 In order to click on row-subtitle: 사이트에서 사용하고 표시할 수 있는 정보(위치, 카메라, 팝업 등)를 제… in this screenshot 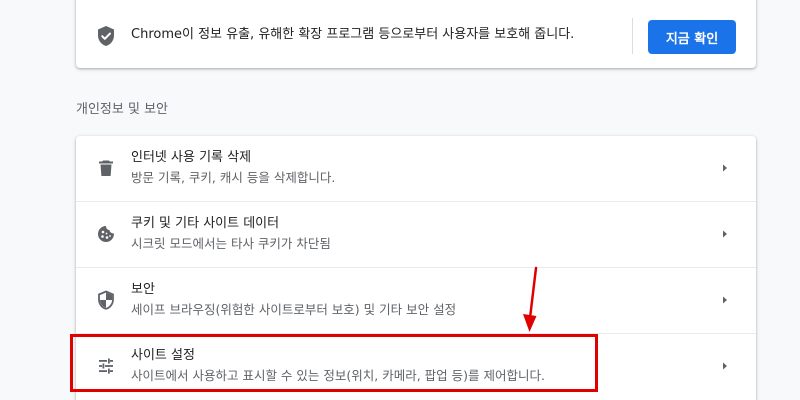, I will do `click(338, 375)`.